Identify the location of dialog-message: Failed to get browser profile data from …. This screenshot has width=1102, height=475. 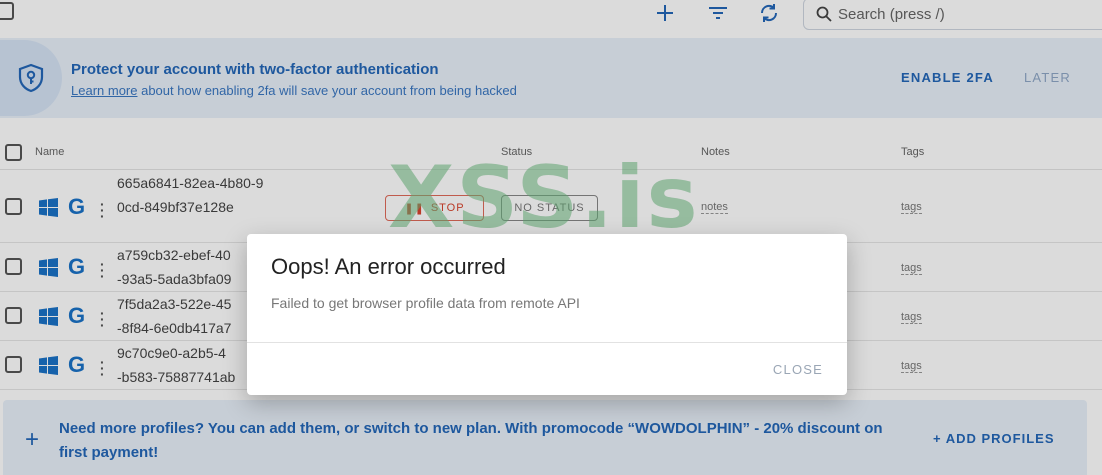
(425, 303).